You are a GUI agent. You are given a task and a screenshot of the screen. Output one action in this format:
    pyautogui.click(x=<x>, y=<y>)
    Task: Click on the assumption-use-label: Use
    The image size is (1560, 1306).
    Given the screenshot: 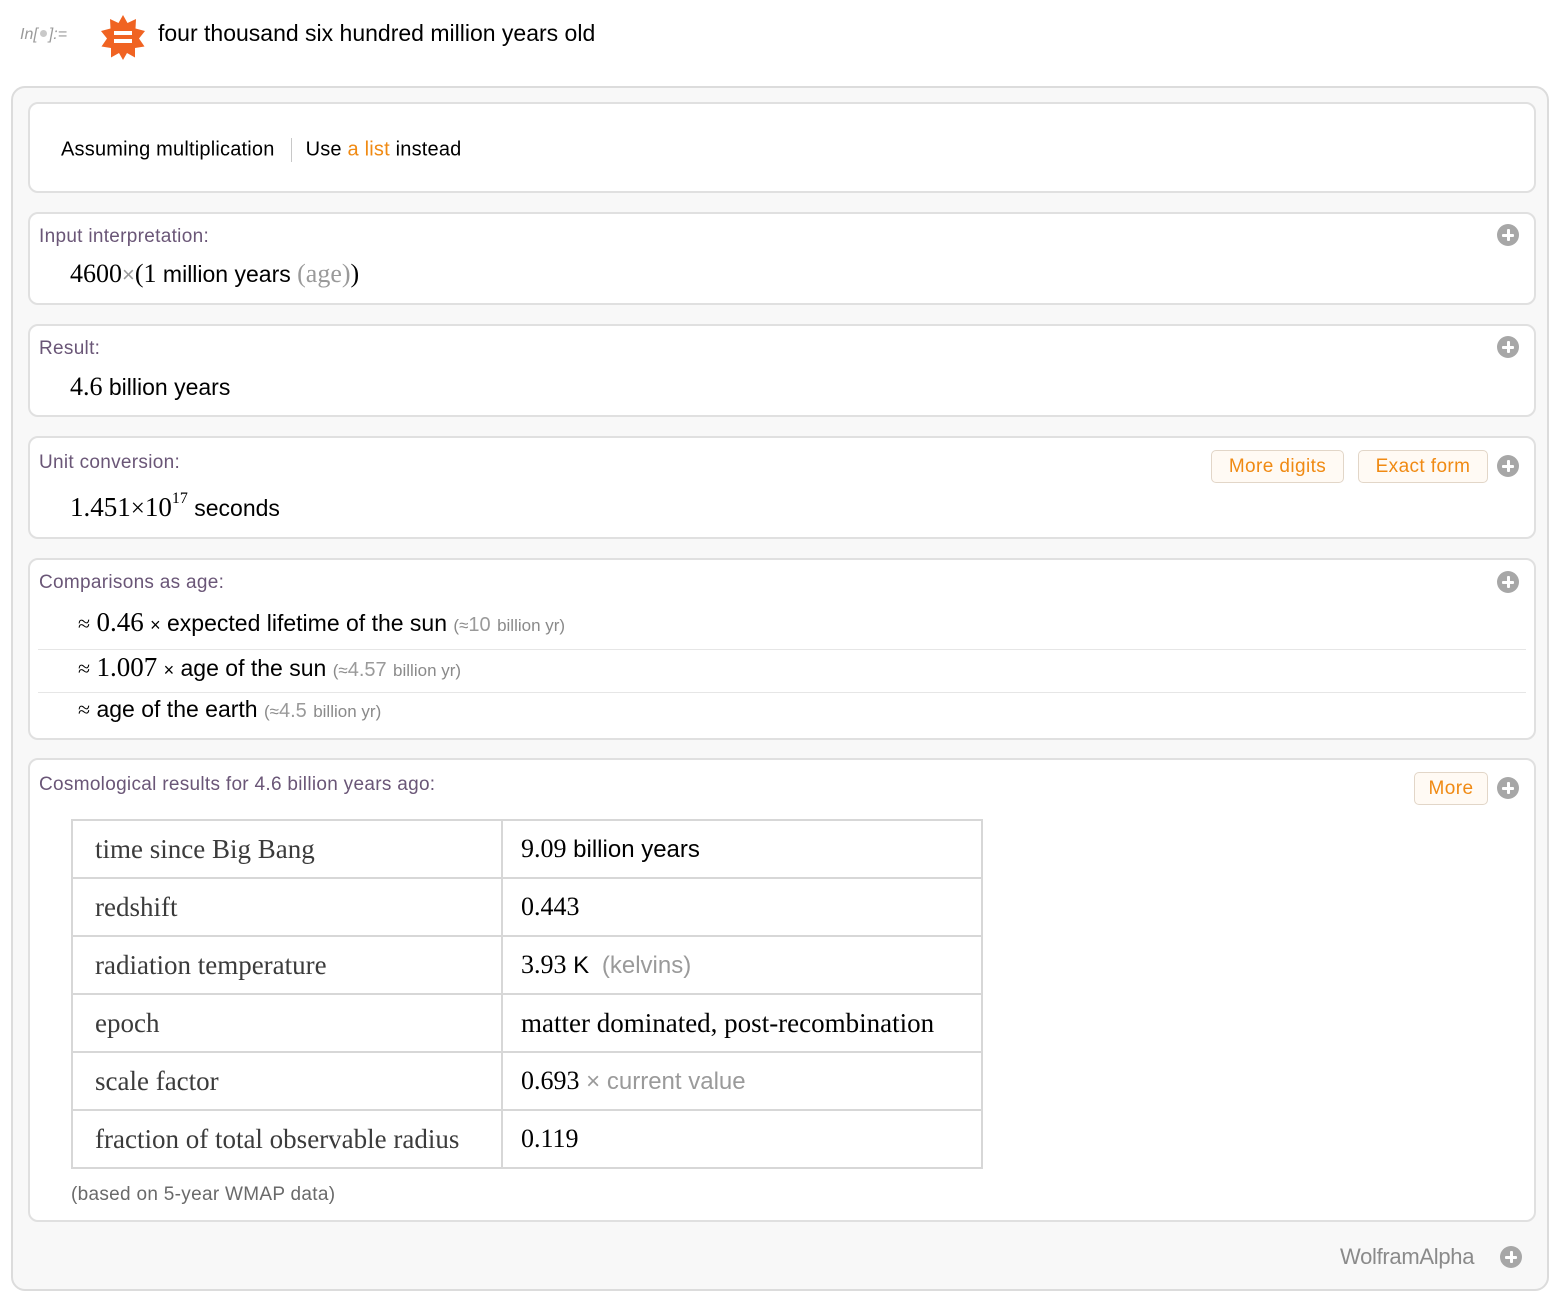 What is the action you would take?
    pyautogui.click(x=323, y=149)
    